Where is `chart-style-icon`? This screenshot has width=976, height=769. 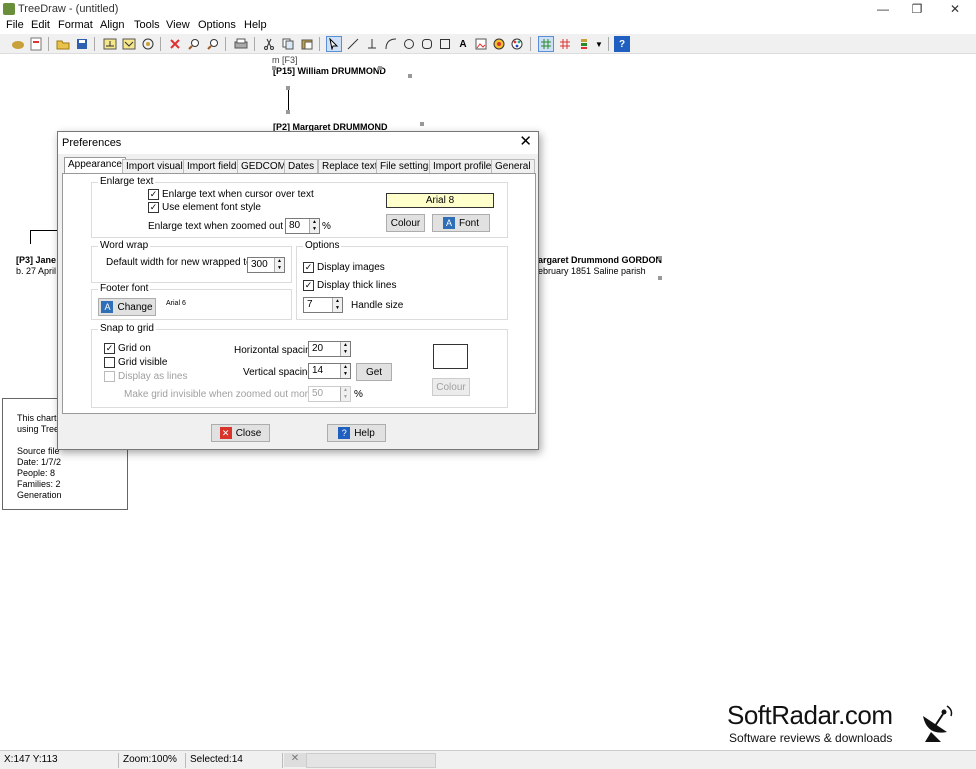
chart-style-icon is located at coordinates (129, 44).